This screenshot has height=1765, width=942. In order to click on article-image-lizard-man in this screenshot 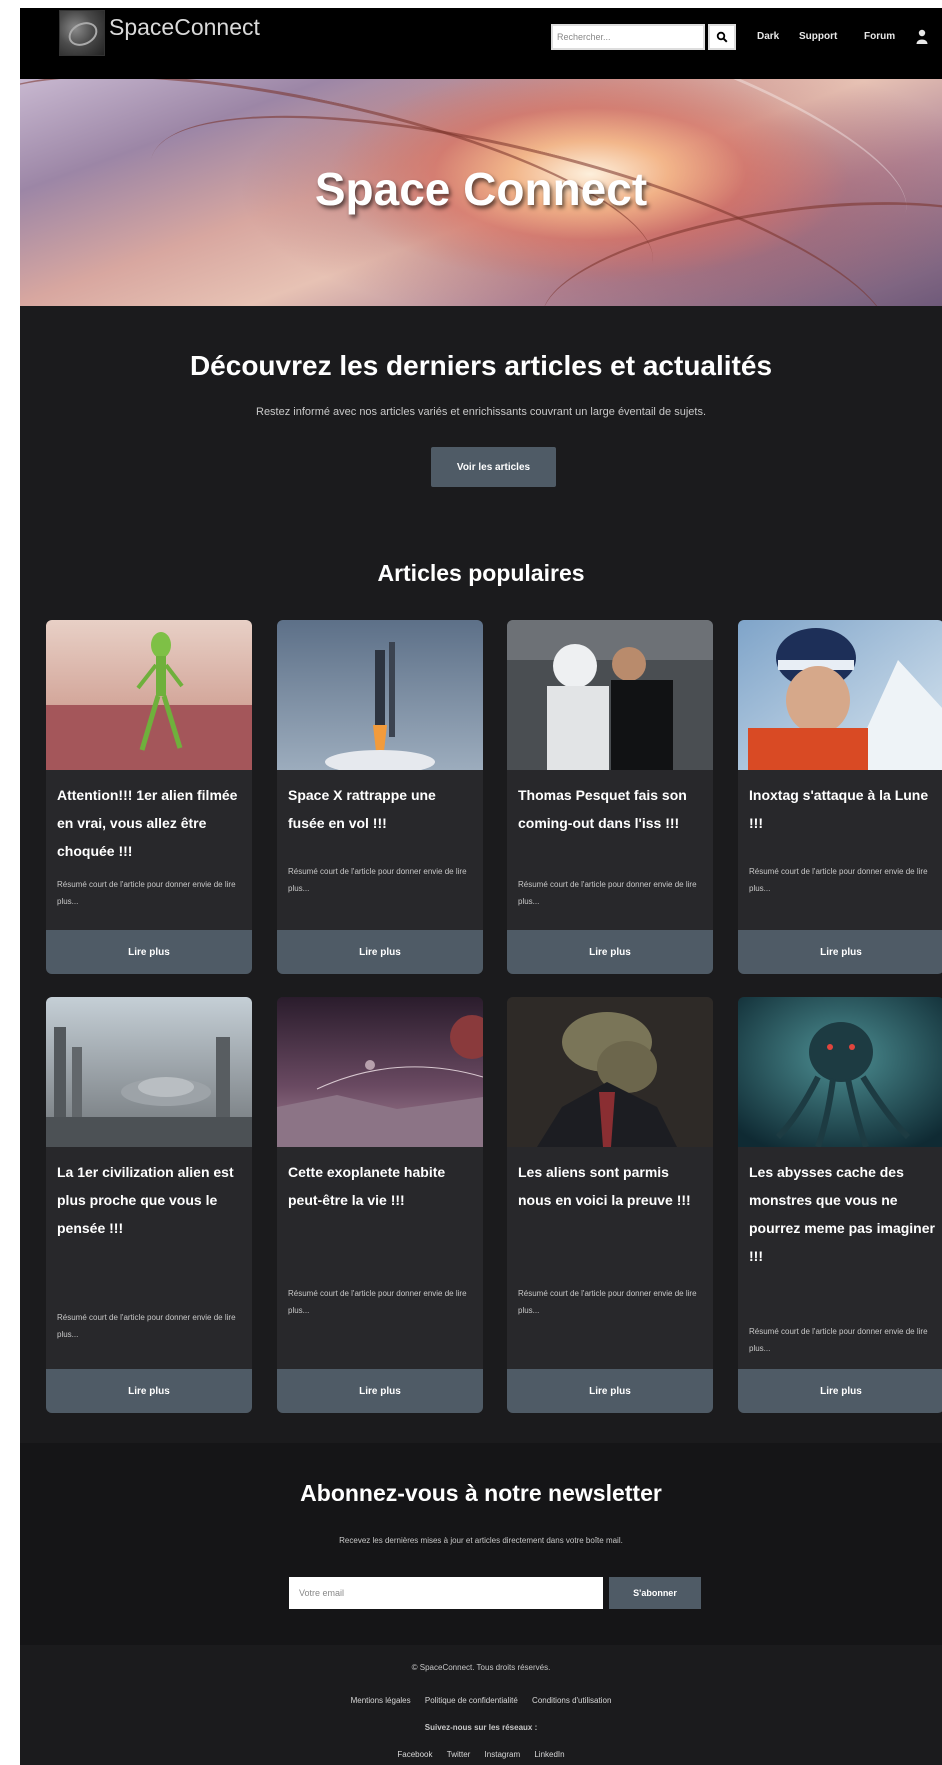, I will do `click(610, 1072)`.